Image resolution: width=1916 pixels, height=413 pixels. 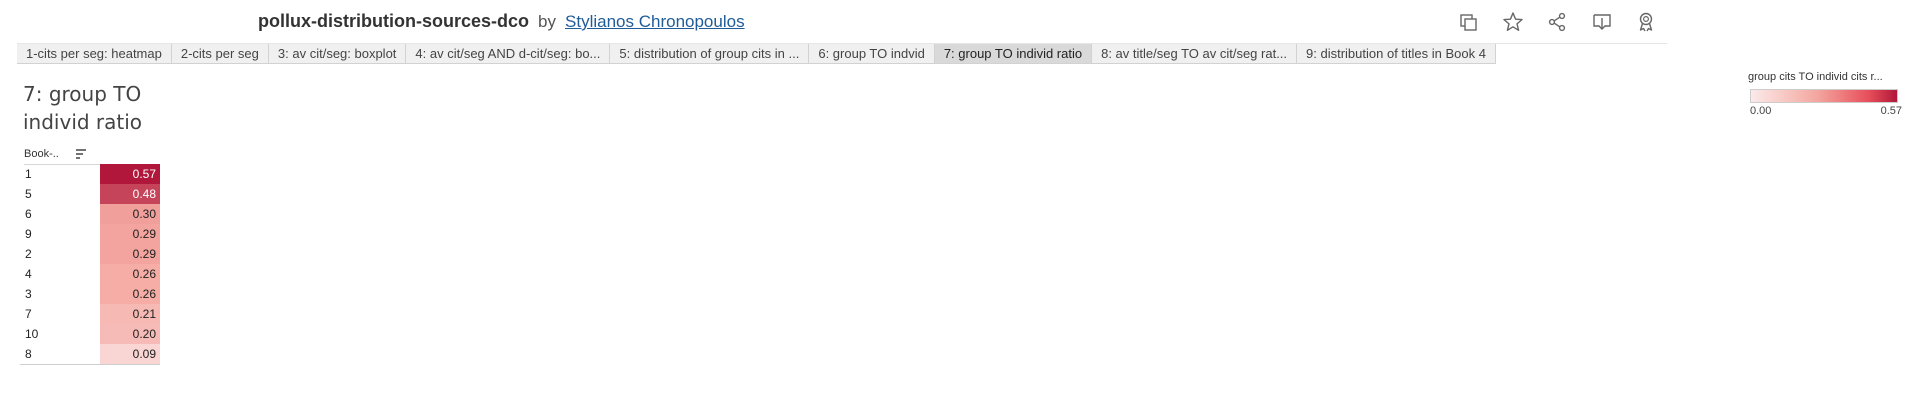 I want to click on legend-color-ramp, so click(x=1824, y=96).